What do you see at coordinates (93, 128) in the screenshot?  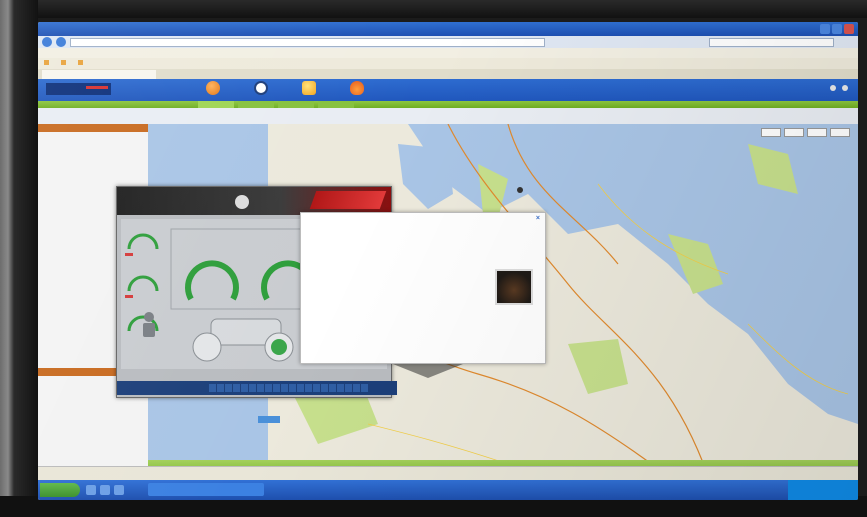 I see `sidebar-panel-title` at bounding box center [93, 128].